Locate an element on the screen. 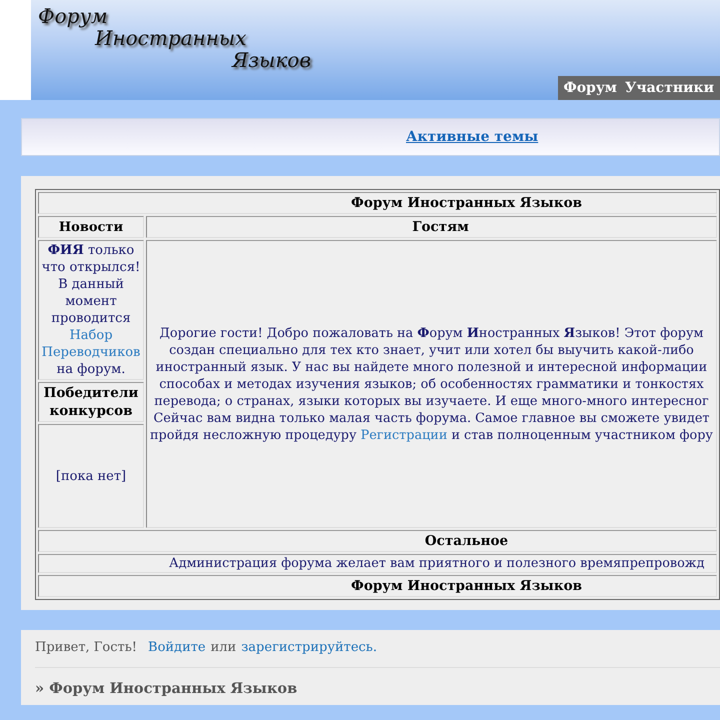  winners-header: Победители конкурсов is located at coordinates (91, 402).